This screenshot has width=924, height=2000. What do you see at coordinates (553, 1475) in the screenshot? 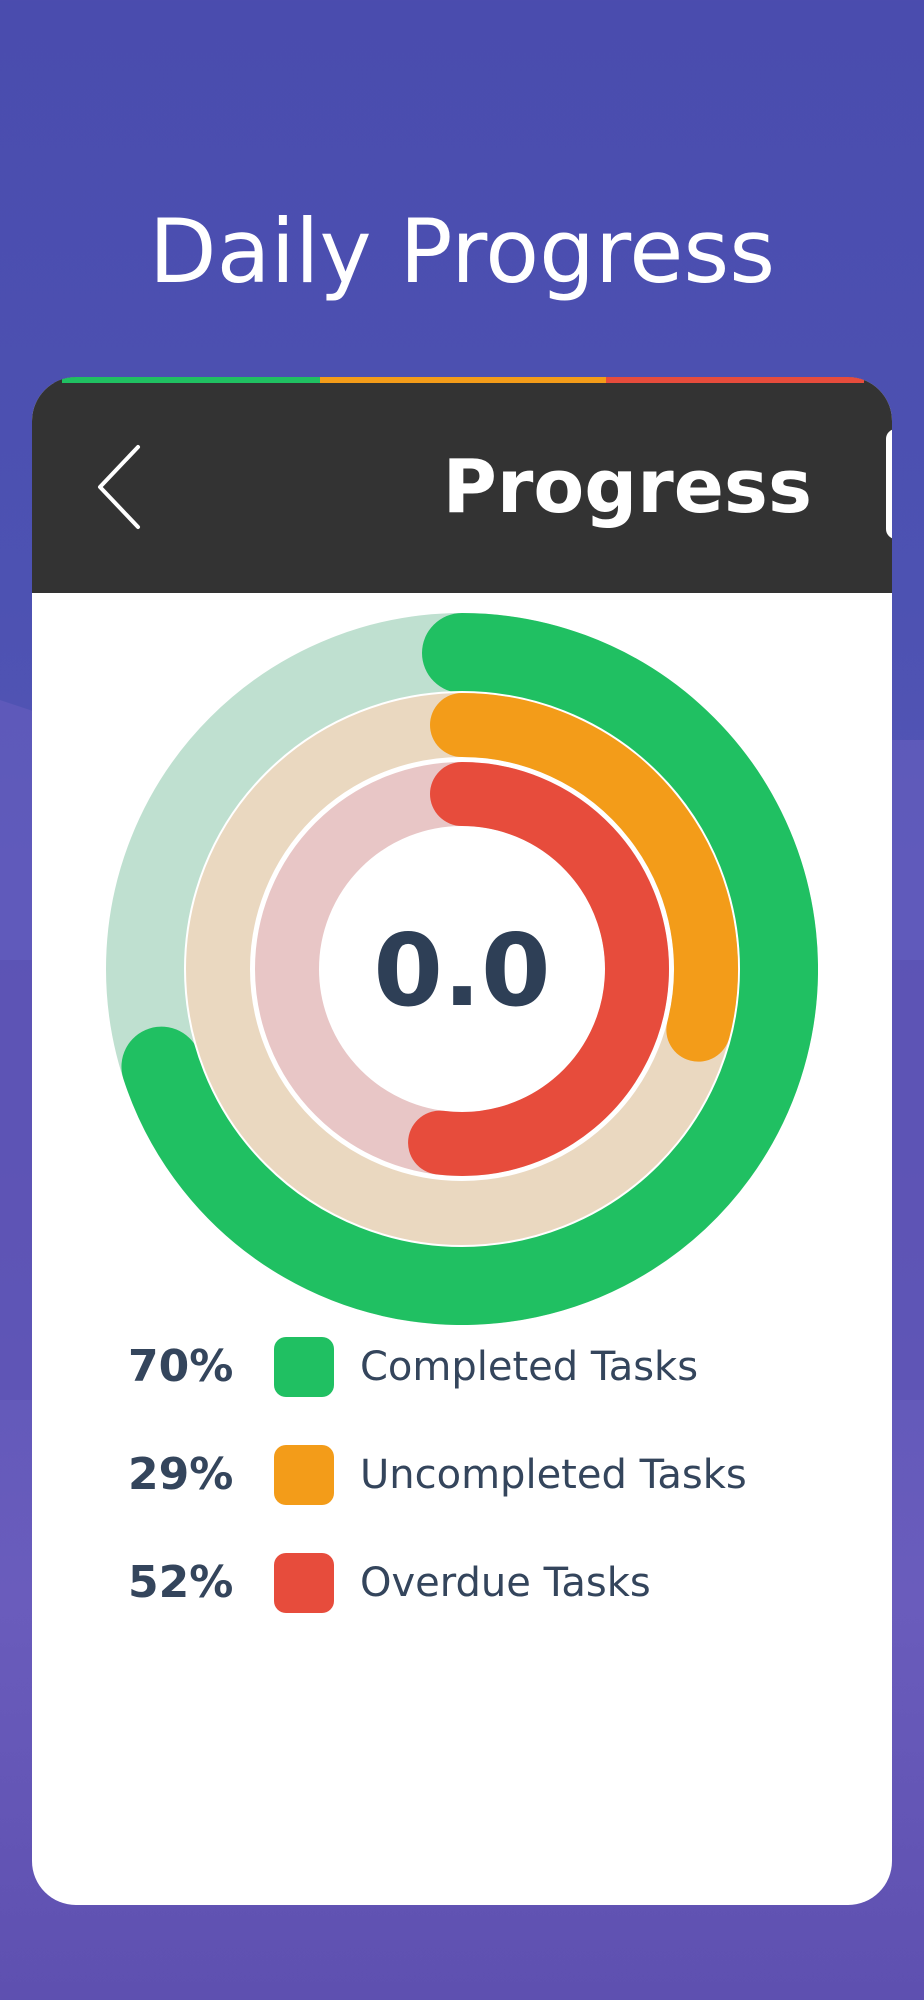
I see `legend-label: Uncompleted Tasks` at bounding box center [553, 1475].